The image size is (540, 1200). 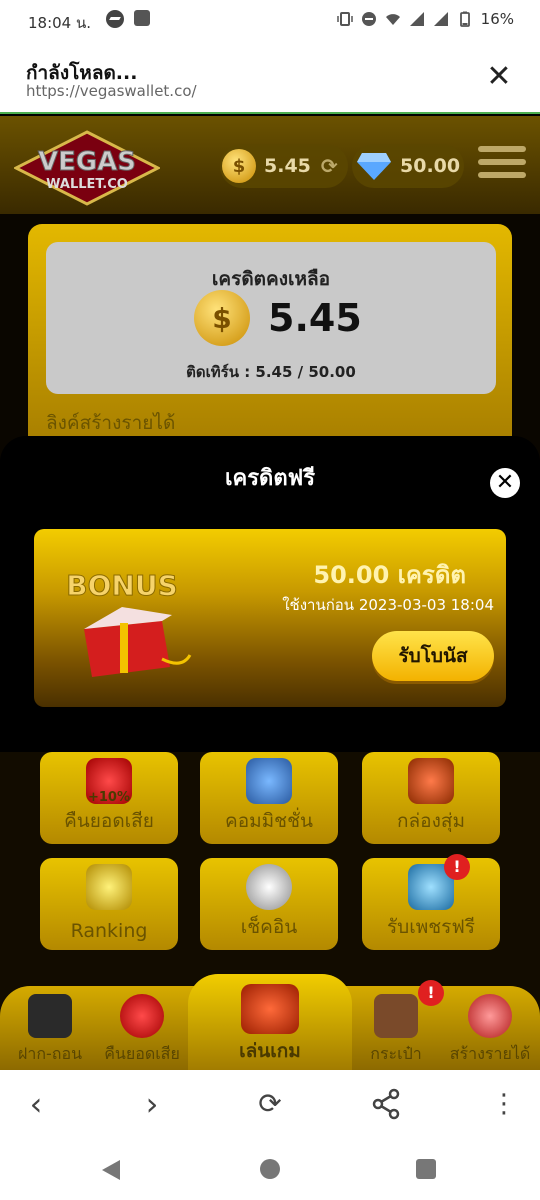 What do you see at coordinates (457, 867) in the screenshot?
I see `notification-badge: !` at bounding box center [457, 867].